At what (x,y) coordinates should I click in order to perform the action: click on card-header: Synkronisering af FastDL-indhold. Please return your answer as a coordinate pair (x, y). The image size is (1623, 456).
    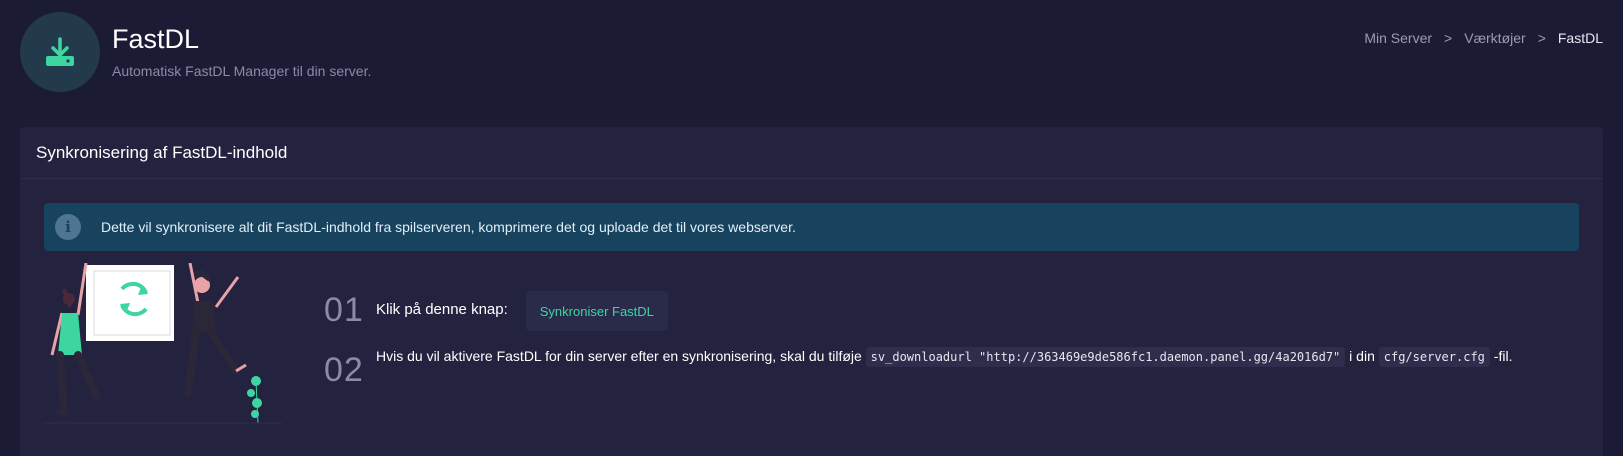
    Looking at the image, I should click on (811, 153).